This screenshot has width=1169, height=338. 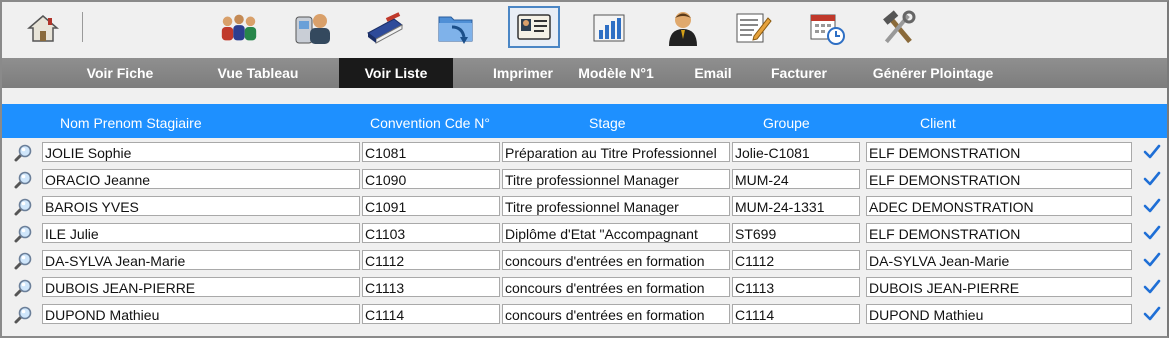 I want to click on field-groupe: ST699, so click(x=796, y=233).